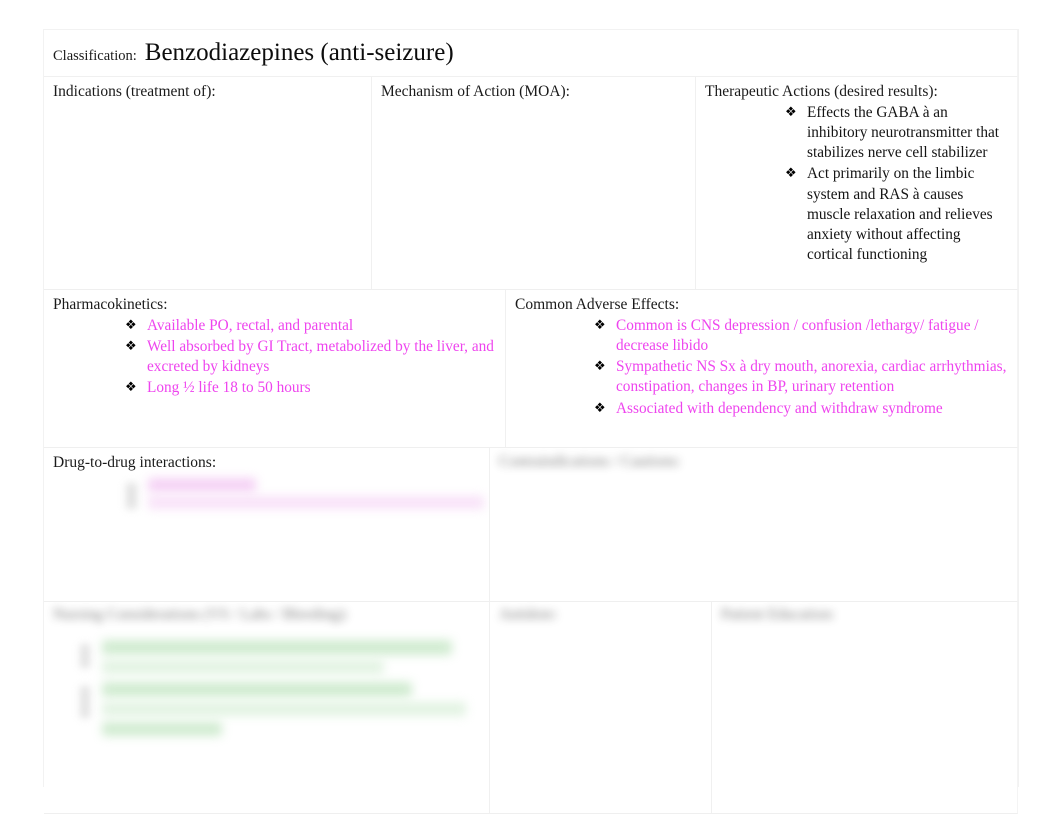 This screenshot has width=1062, height=822. I want to click on adverse-effects-heading: Common Adverse Effects:, so click(597, 304).